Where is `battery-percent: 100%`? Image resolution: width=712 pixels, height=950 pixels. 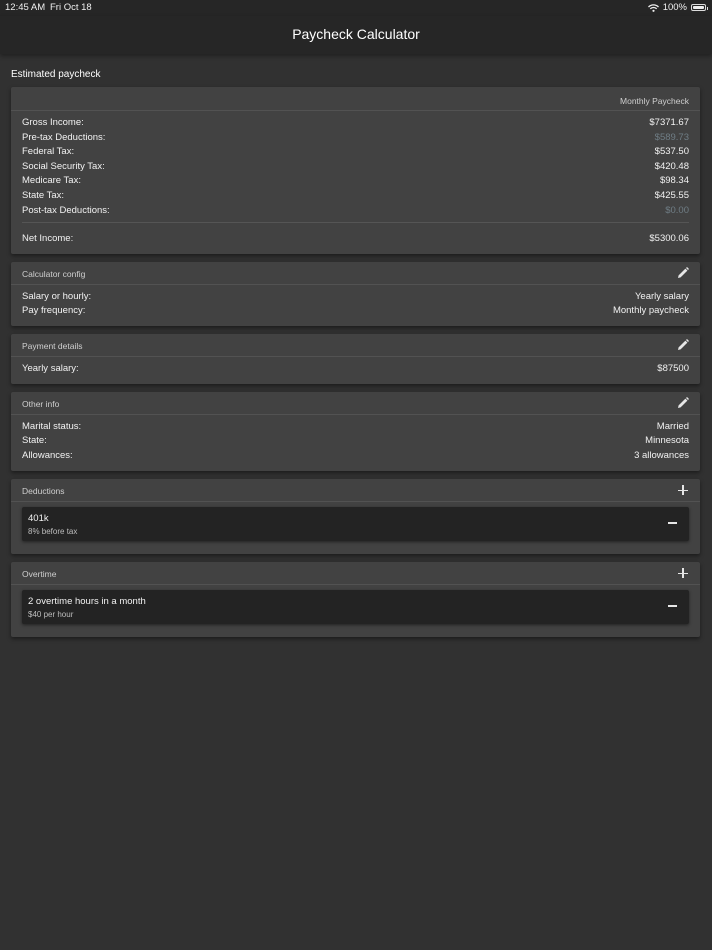
battery-percent: 100% is located at coordinates (674, 7).